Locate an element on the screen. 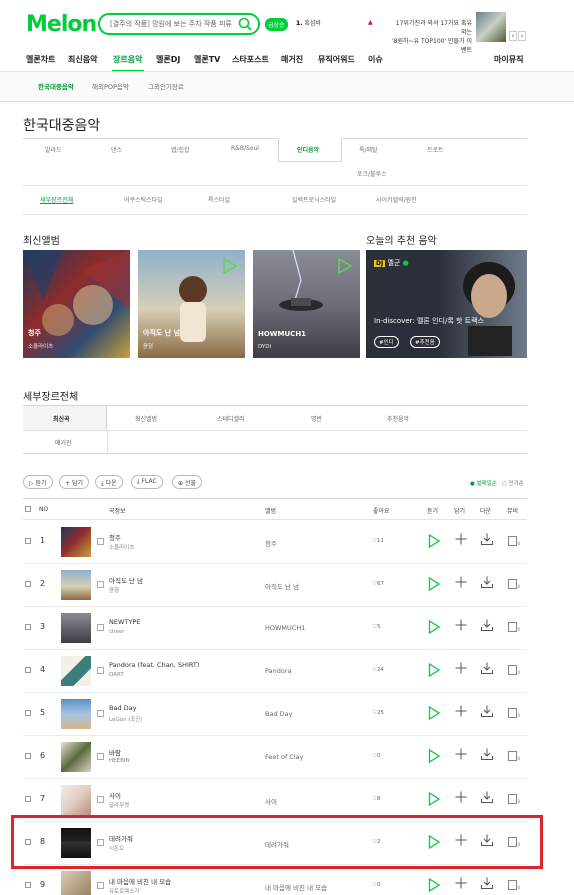 The height and width of the screenshot is (895, 574). album-card-2: 아직도 난 넘 윤형 is located at coordinates (191, 304).